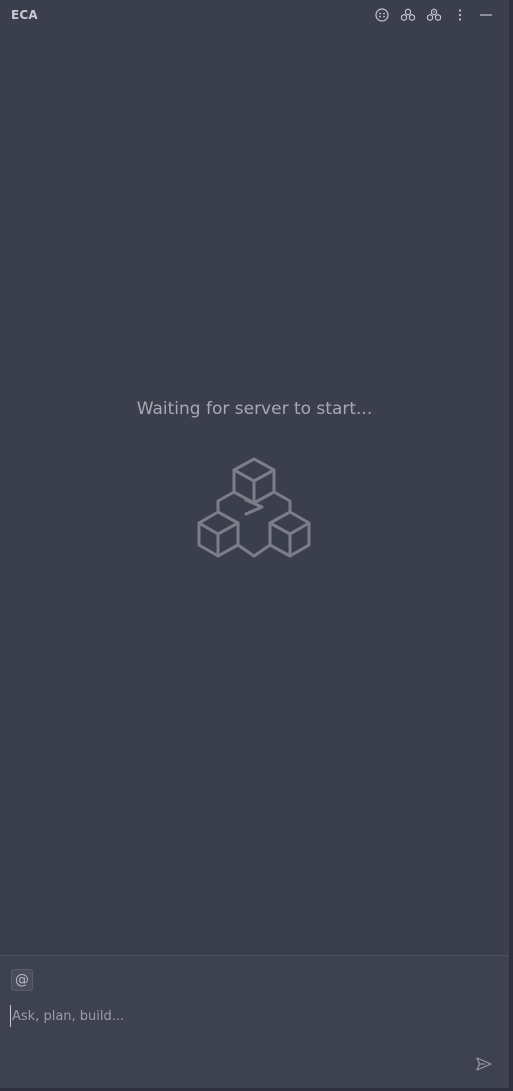 This screenshot has height=1091, width=513. I want to click on eca-logo-icon, so click(254, 508).